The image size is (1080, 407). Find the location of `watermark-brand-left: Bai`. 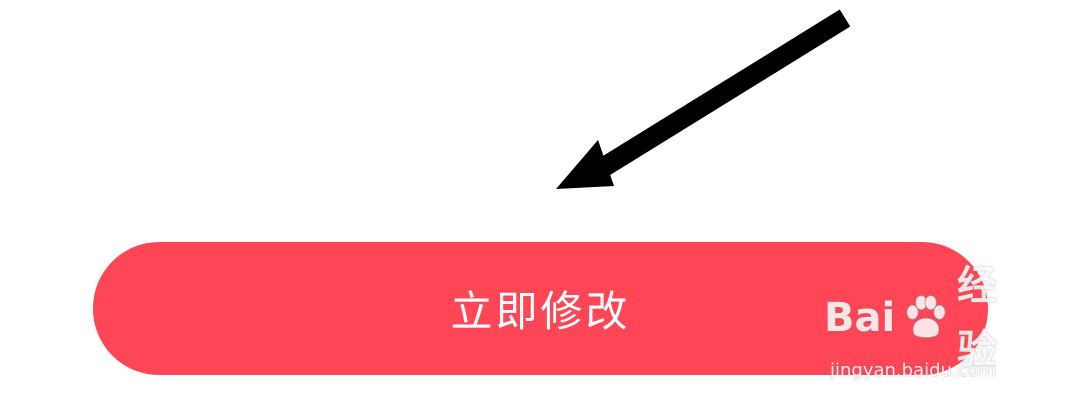

watermark-brand-left: Bai is located at coordinates (860, 318).